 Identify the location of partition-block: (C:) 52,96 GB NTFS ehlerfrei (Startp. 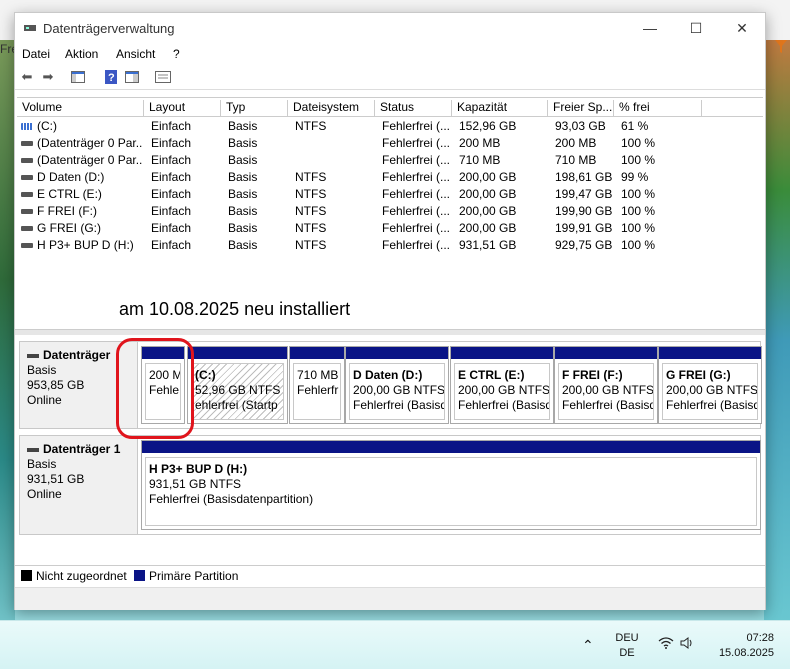
(237, 385).